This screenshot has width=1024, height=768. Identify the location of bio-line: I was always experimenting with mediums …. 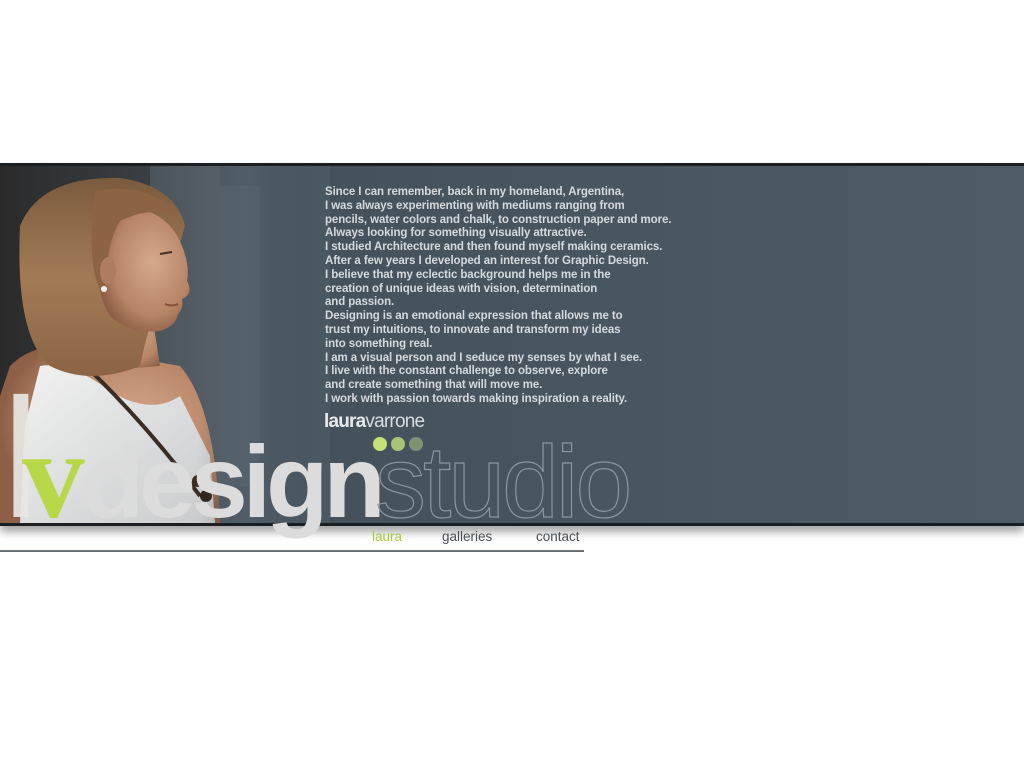
(475, 205).